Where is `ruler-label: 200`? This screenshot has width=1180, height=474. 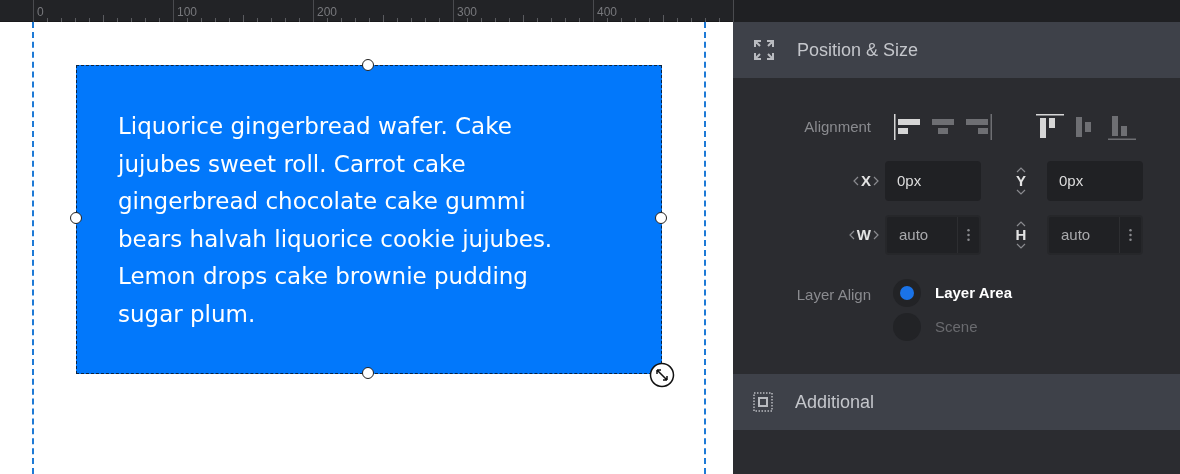
ruler-label: 200 is located at coordinates (327, 12).